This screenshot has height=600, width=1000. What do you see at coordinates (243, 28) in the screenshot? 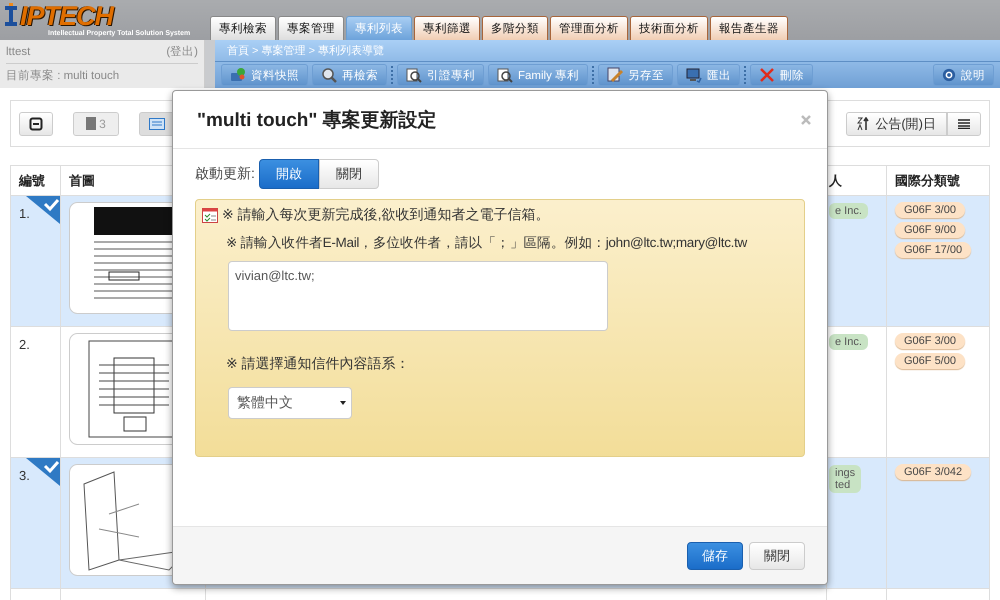
I see `nav-tab: 專利檢索` at bounding box center [243, 28].